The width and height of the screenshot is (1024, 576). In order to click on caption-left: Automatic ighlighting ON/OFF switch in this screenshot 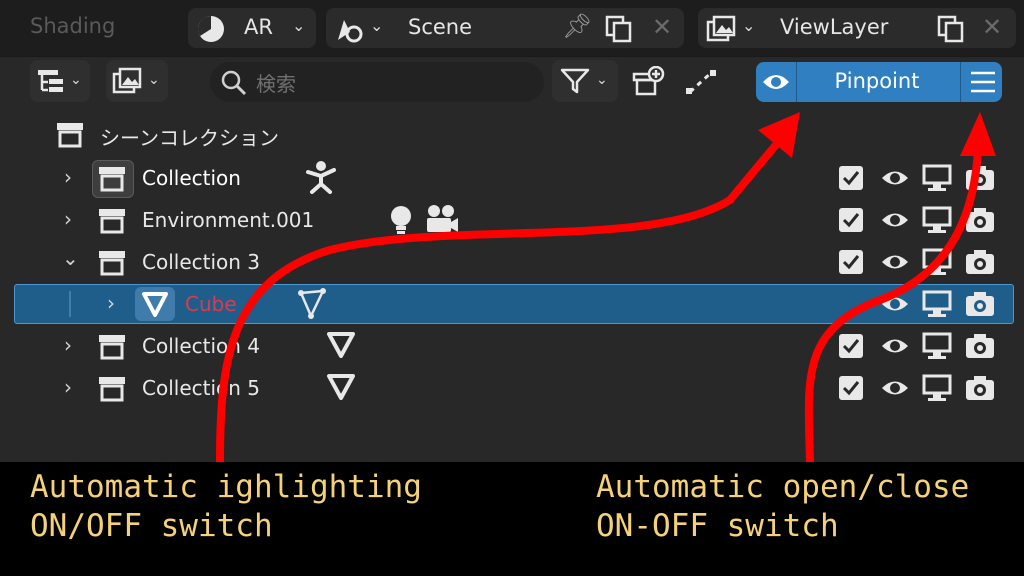, I will do `click(226, 507)`.